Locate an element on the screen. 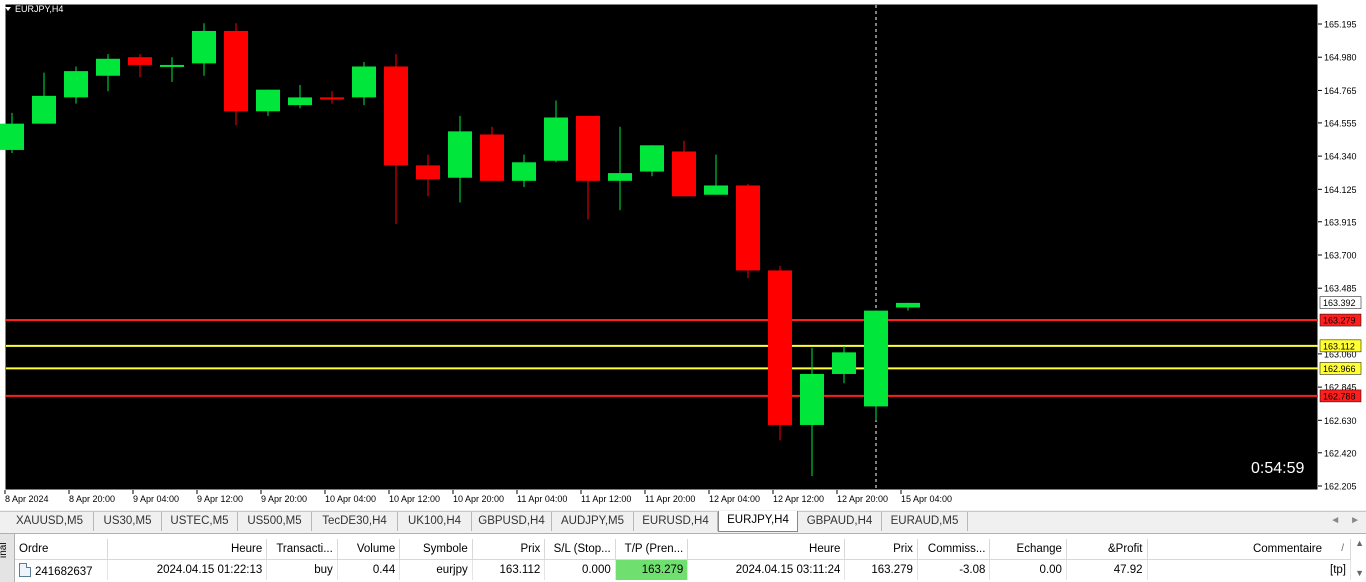 This screenshot has width=1366, height=582. time-axis-label: 12 Apr 12:00 is located at coordinates (798, 499).